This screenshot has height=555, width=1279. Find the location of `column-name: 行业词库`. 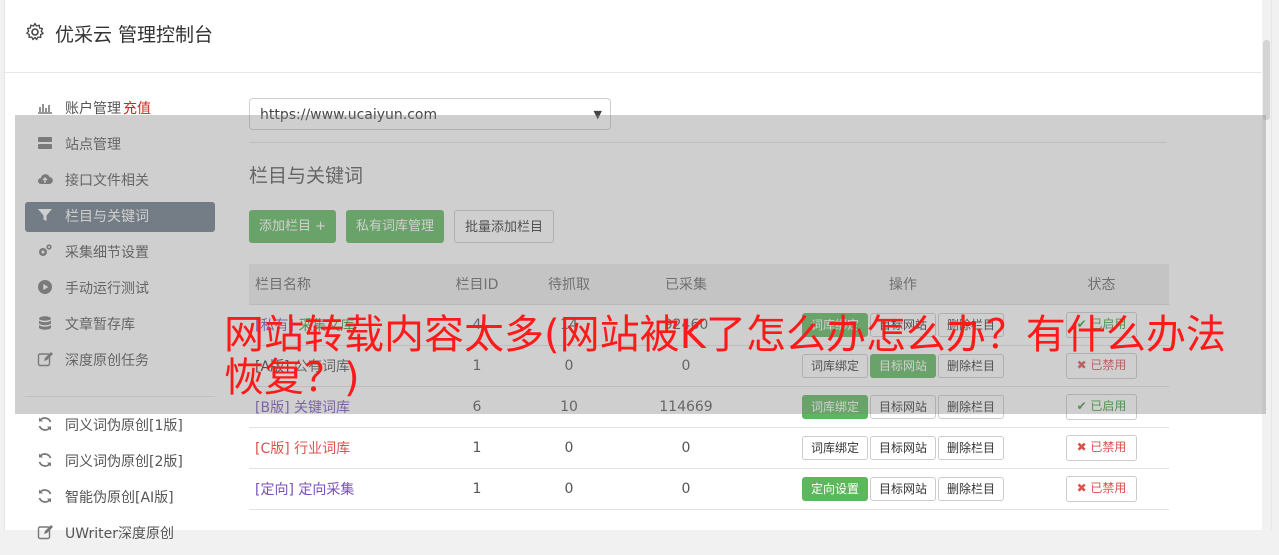

column-name: 行业词库 is located at coordinates (322, 449).